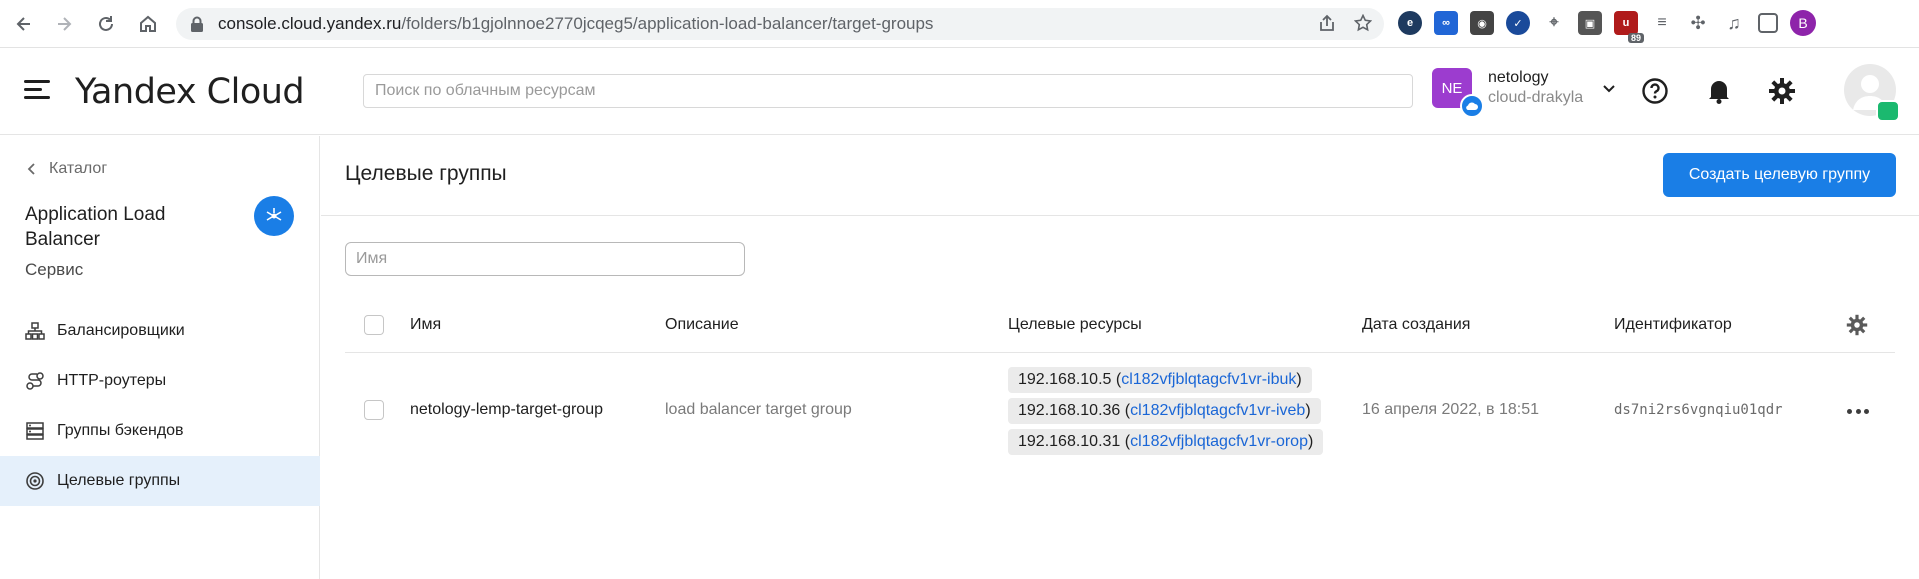 Image resolution: width=1919 pixels, height=579 pixels. Describe the element at coordinates (1655, 91) in the screenshot. I see `help-icon` at that location.